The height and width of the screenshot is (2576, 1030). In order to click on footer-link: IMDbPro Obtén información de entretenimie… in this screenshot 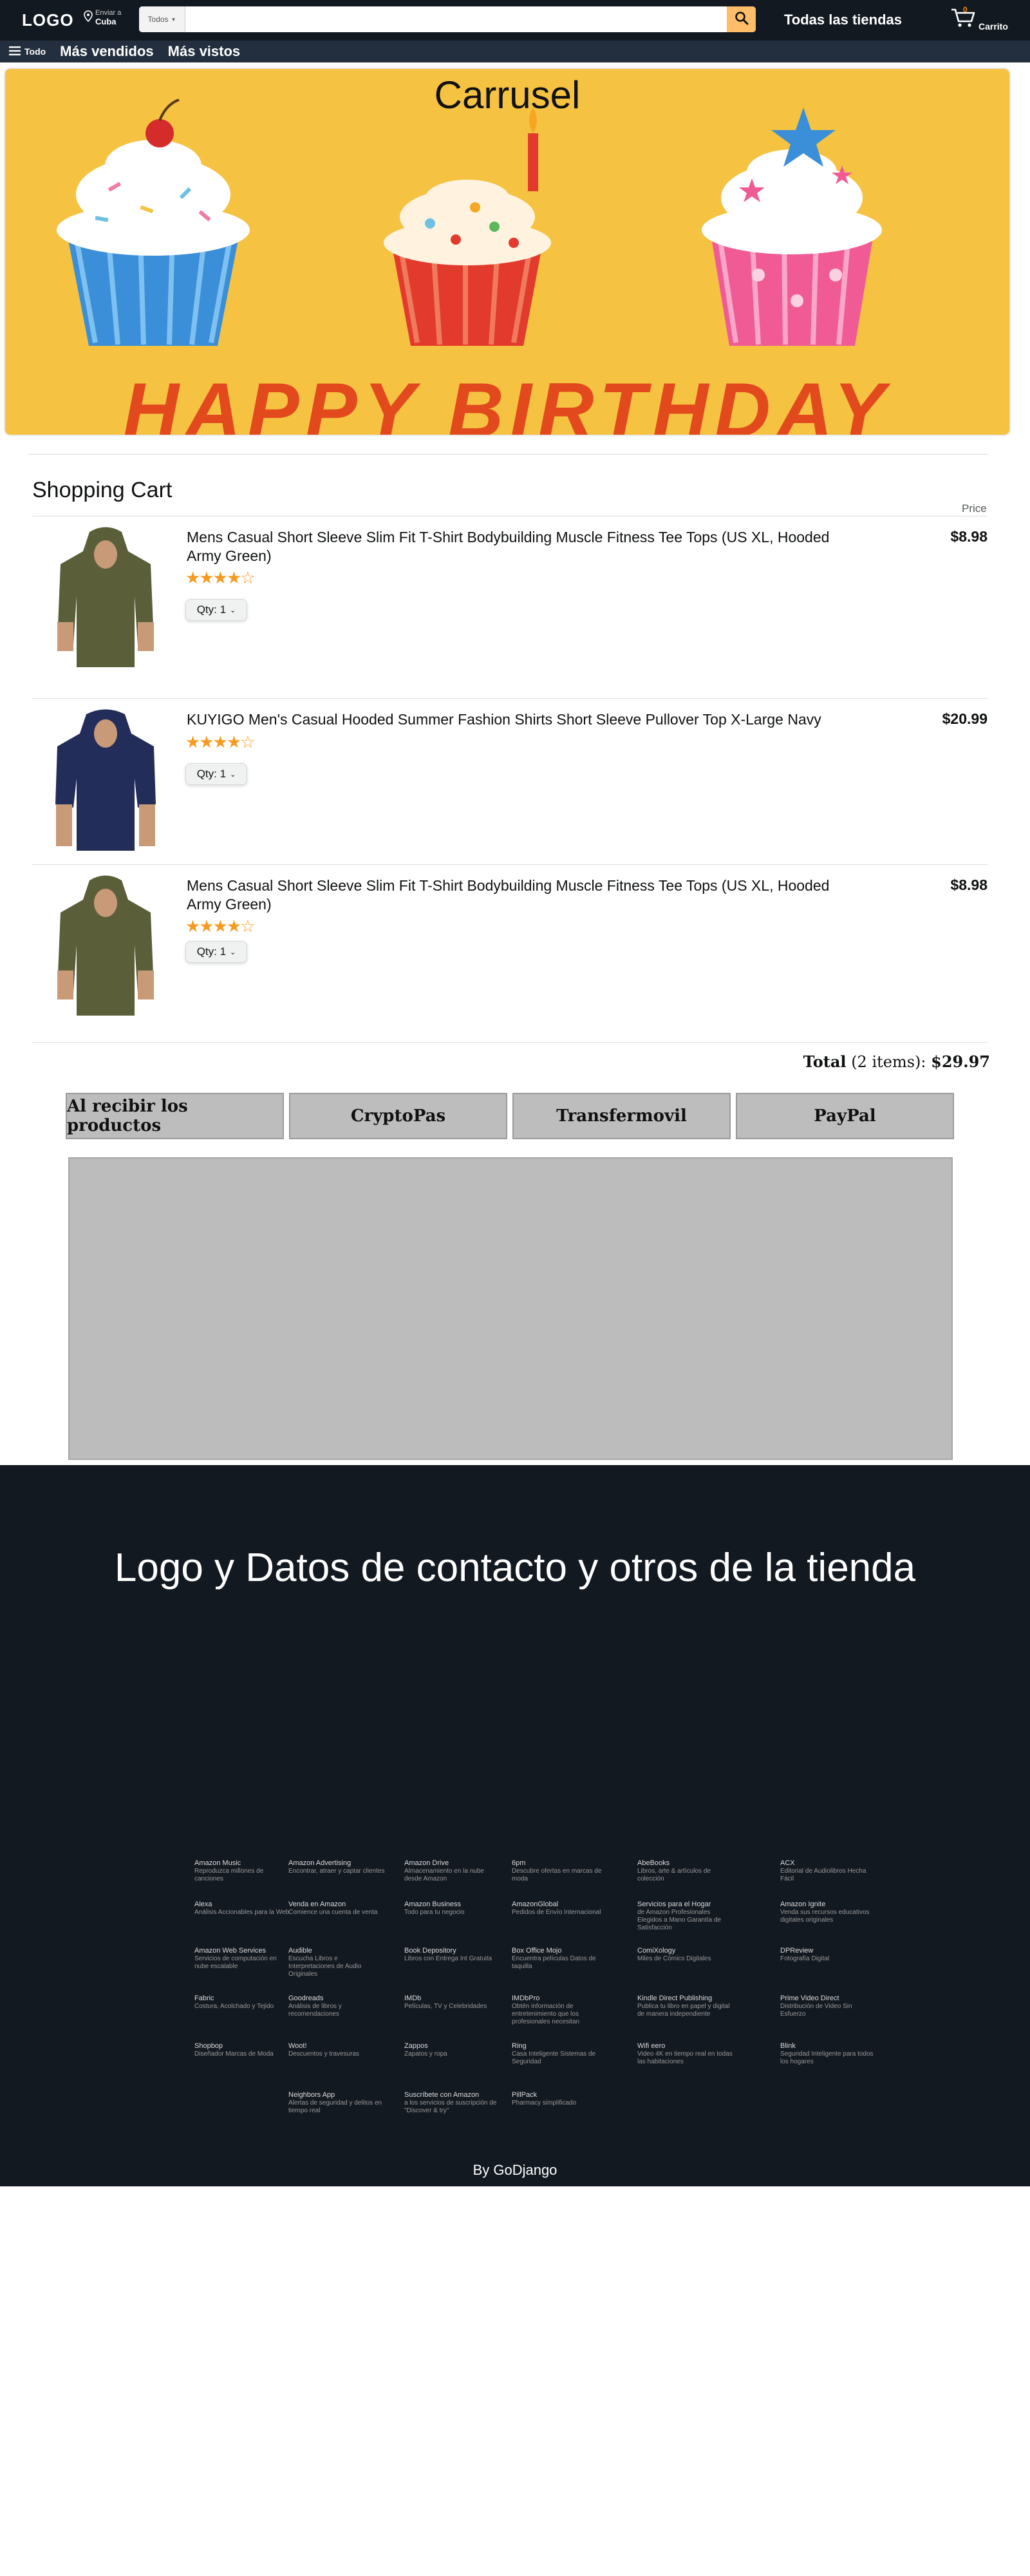, I will do `click(560, 2010)`.